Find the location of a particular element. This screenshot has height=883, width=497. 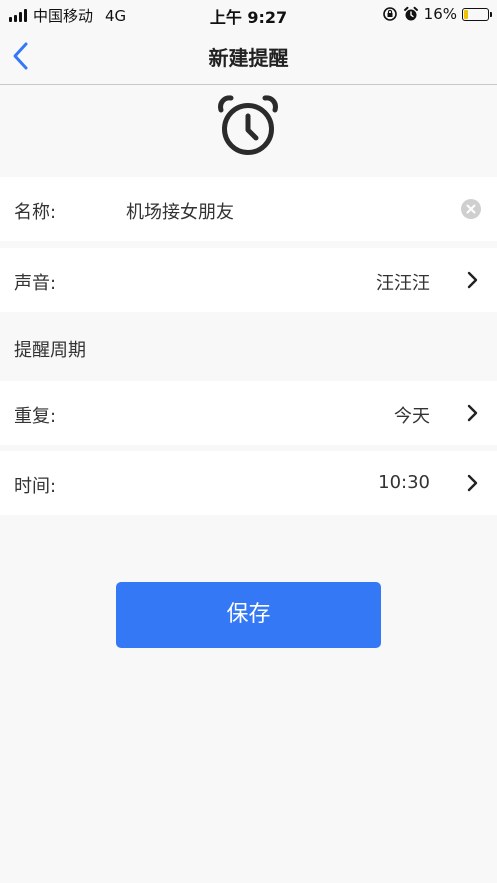

time-label: 时间: is located at coordinates (35, 486).